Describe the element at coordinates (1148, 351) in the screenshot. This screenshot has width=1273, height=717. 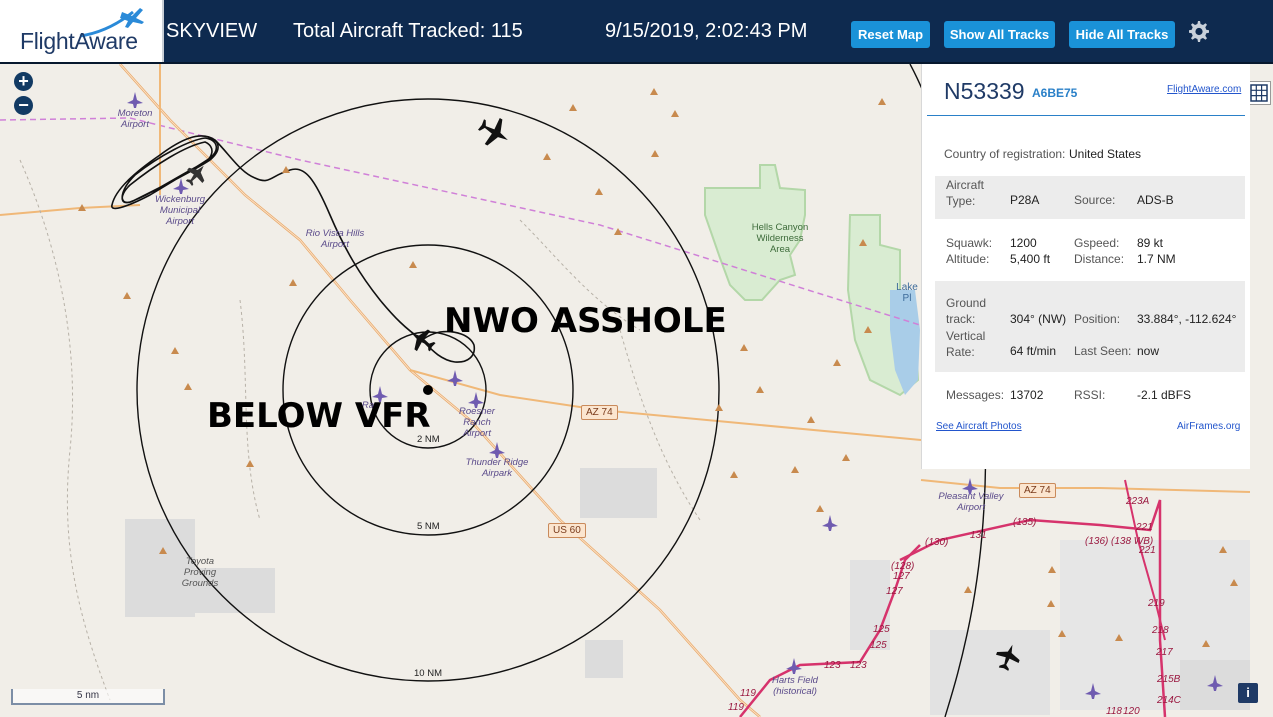
I see `last-seen-value: now` at that location.